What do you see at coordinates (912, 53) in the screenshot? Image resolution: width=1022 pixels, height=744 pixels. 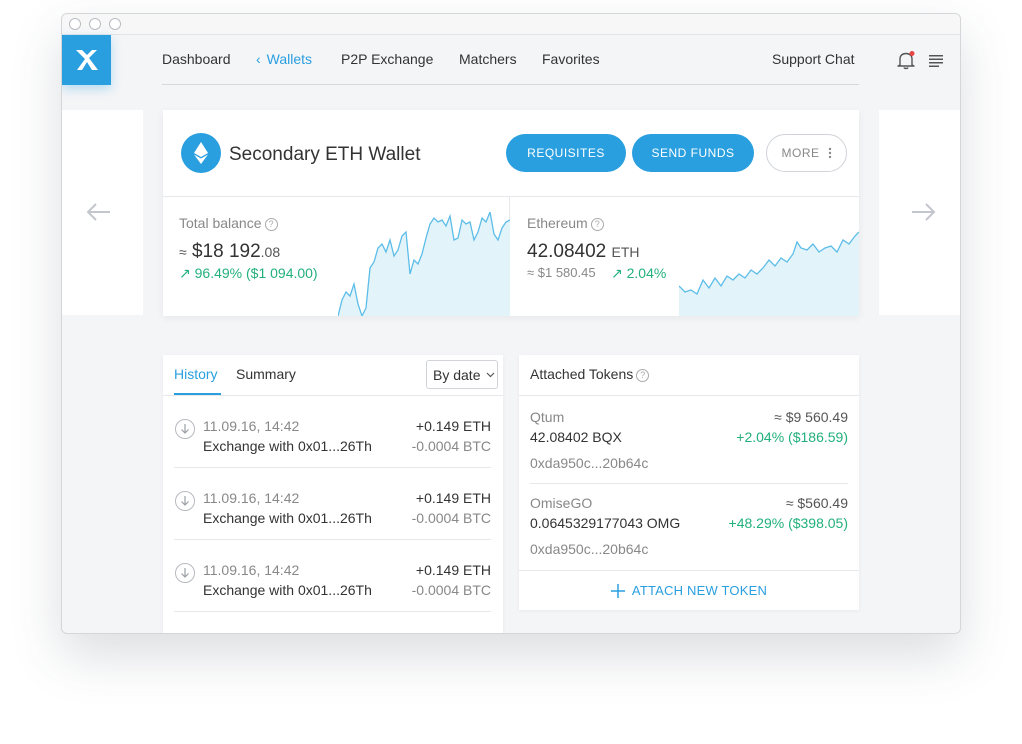 I see `notification-dot` at bounding box center [912, 53].